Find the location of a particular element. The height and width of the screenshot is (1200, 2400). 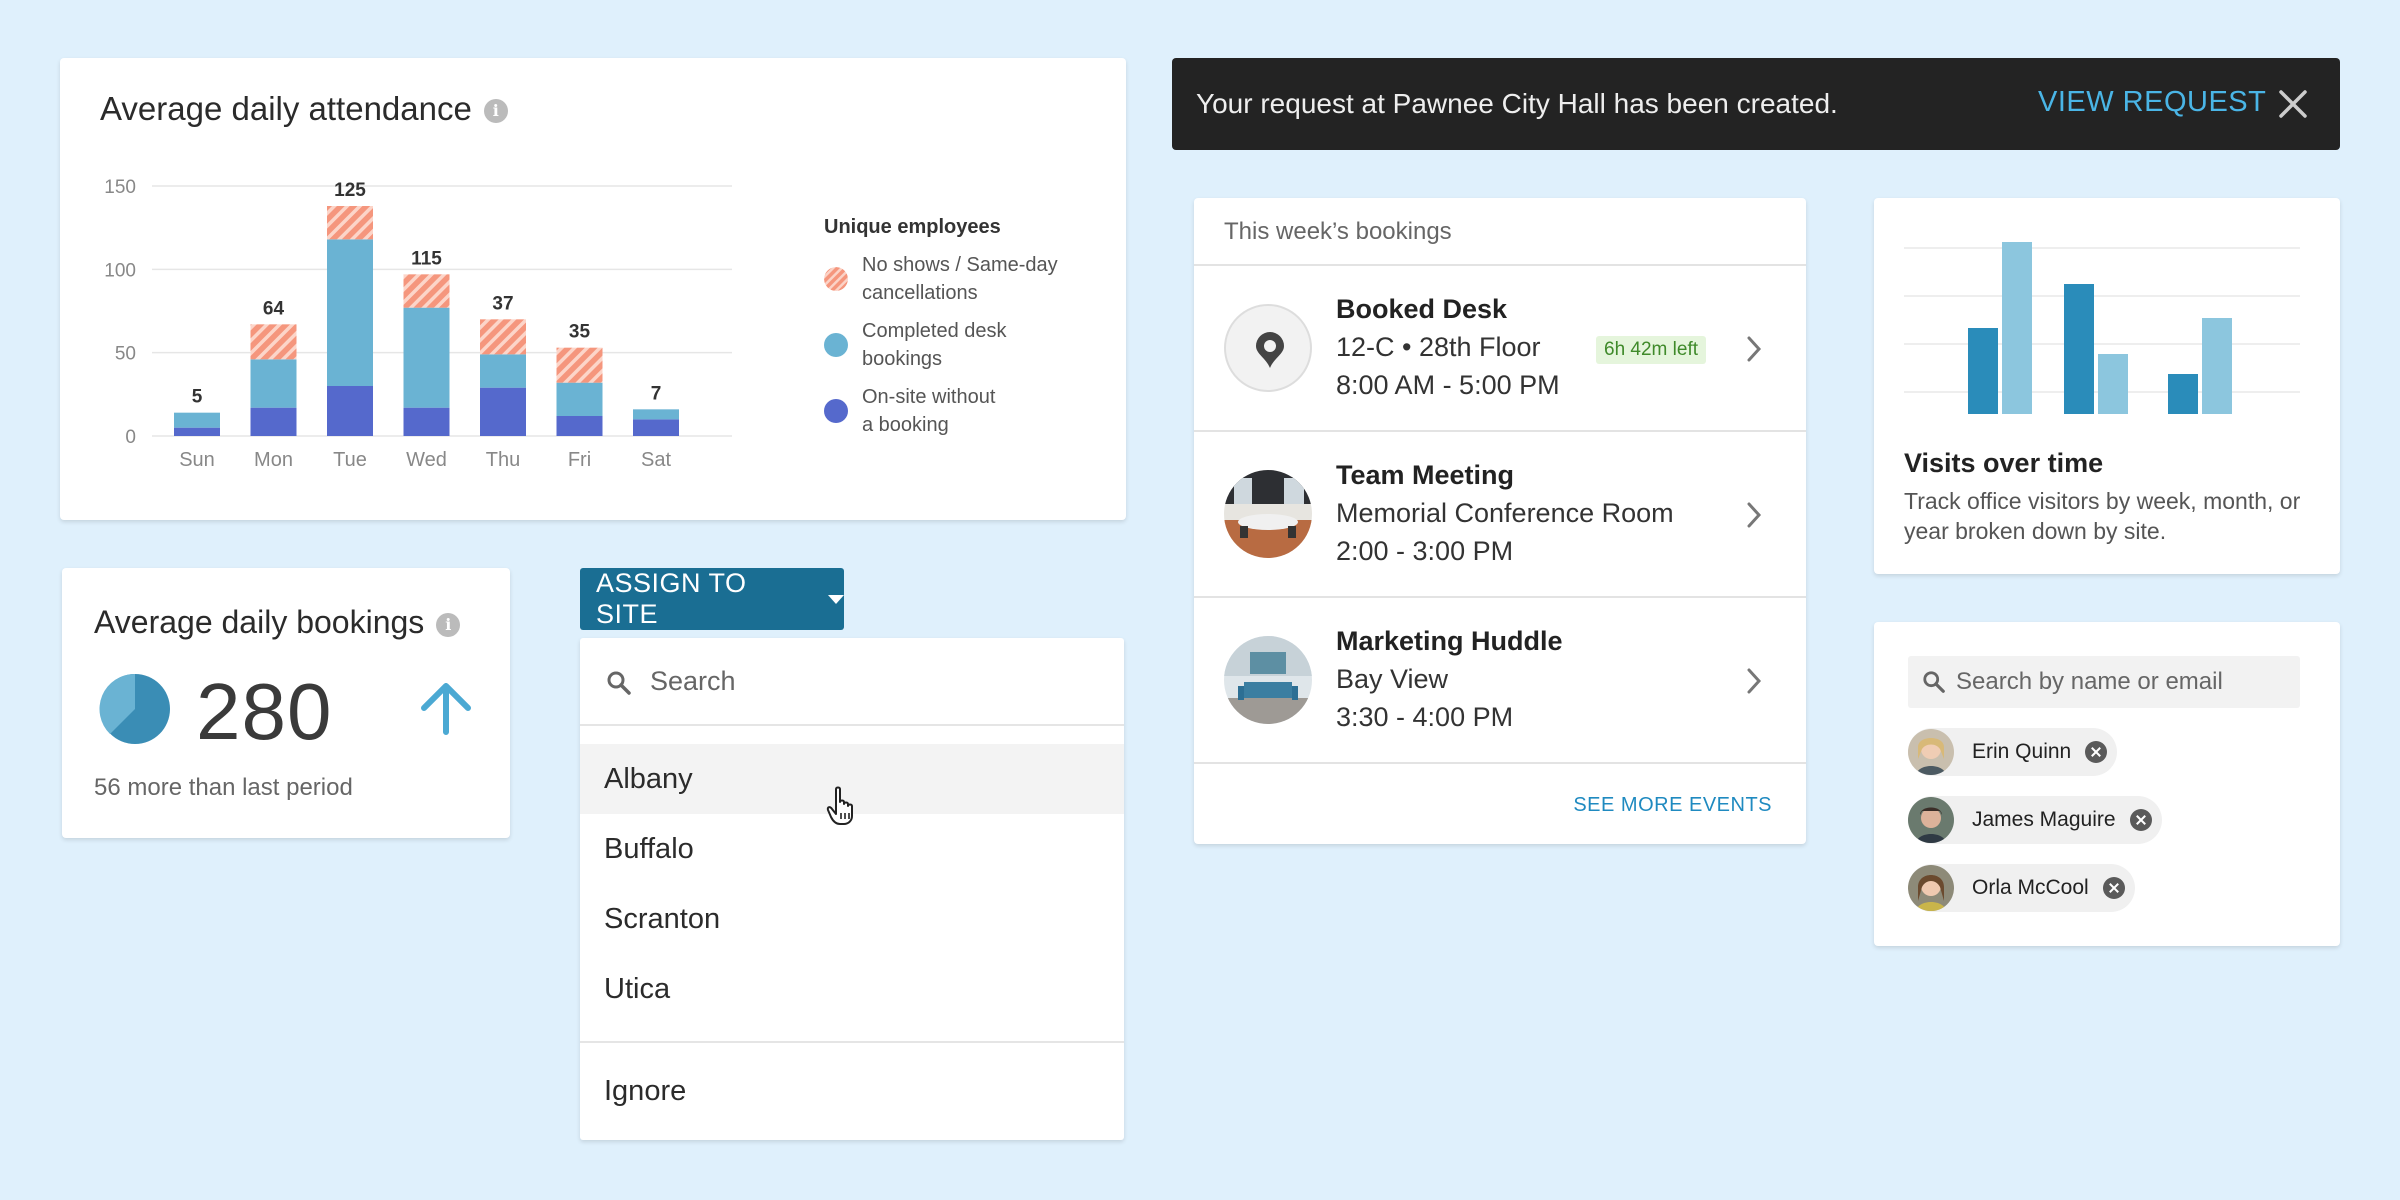

site-option-scranton: Scranton is located at coordinates (852, 919).